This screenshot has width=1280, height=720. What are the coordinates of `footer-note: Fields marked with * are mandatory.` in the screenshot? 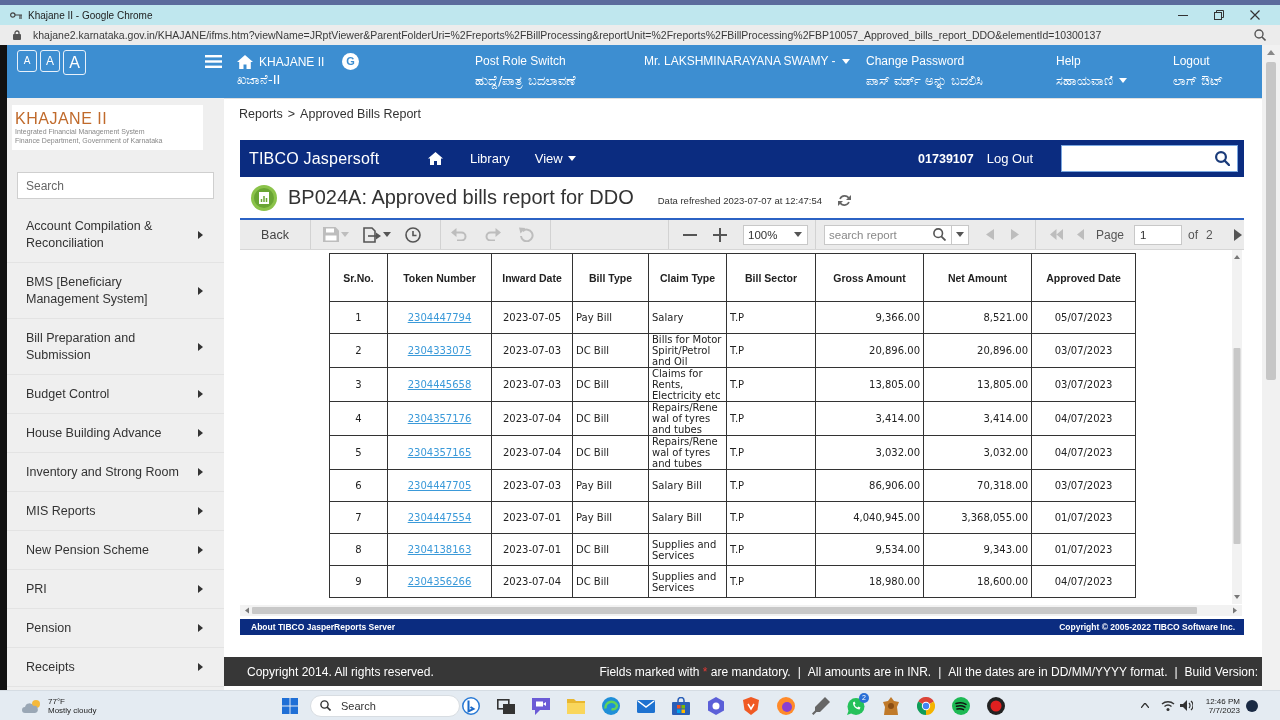 It's located at (695, 671).